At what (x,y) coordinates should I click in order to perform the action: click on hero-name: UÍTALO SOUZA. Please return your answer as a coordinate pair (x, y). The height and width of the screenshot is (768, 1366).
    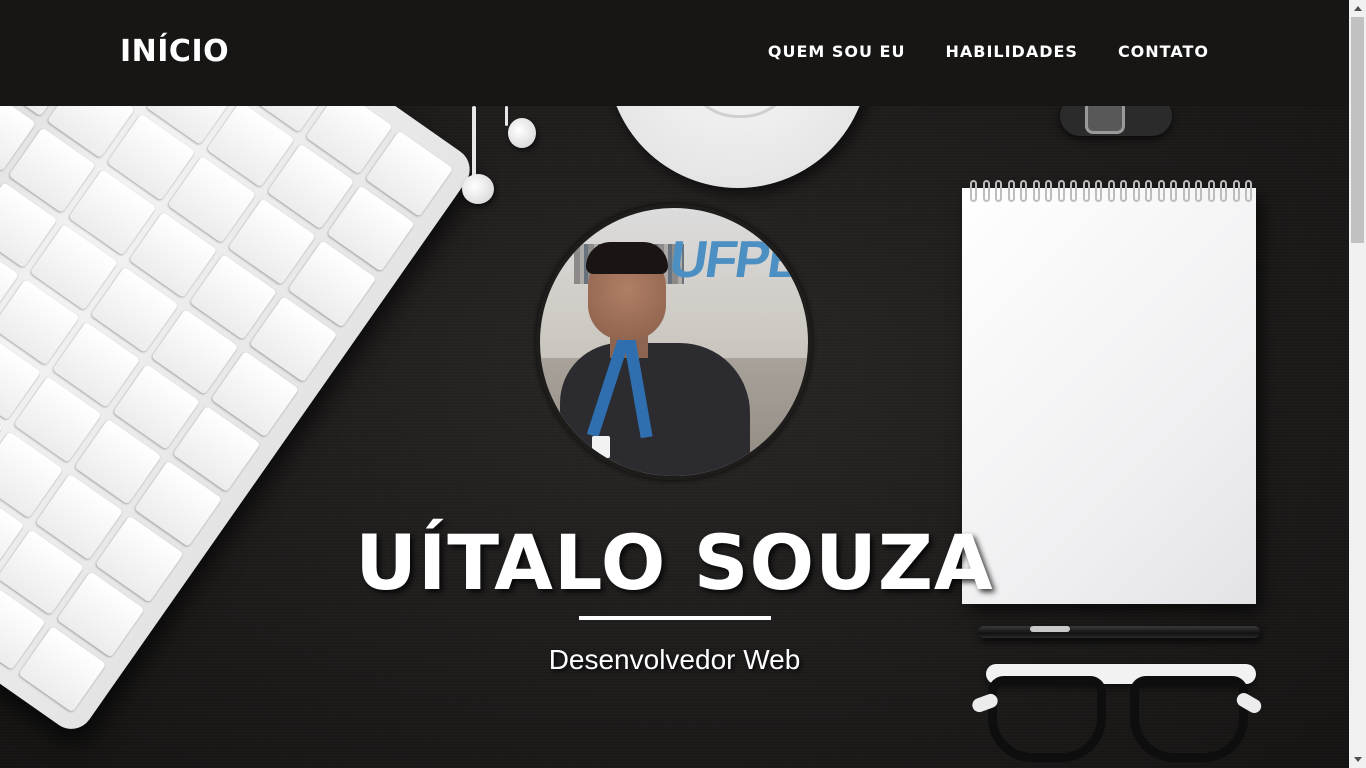
    Looking at the image, I should click on (674, 562).